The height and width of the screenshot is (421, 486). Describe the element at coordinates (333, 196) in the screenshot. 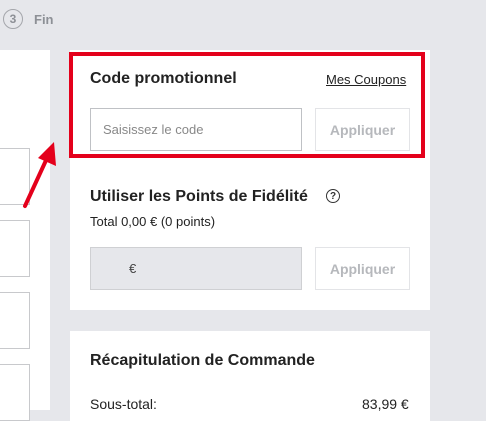

I see `help-icon: ?` at that location.